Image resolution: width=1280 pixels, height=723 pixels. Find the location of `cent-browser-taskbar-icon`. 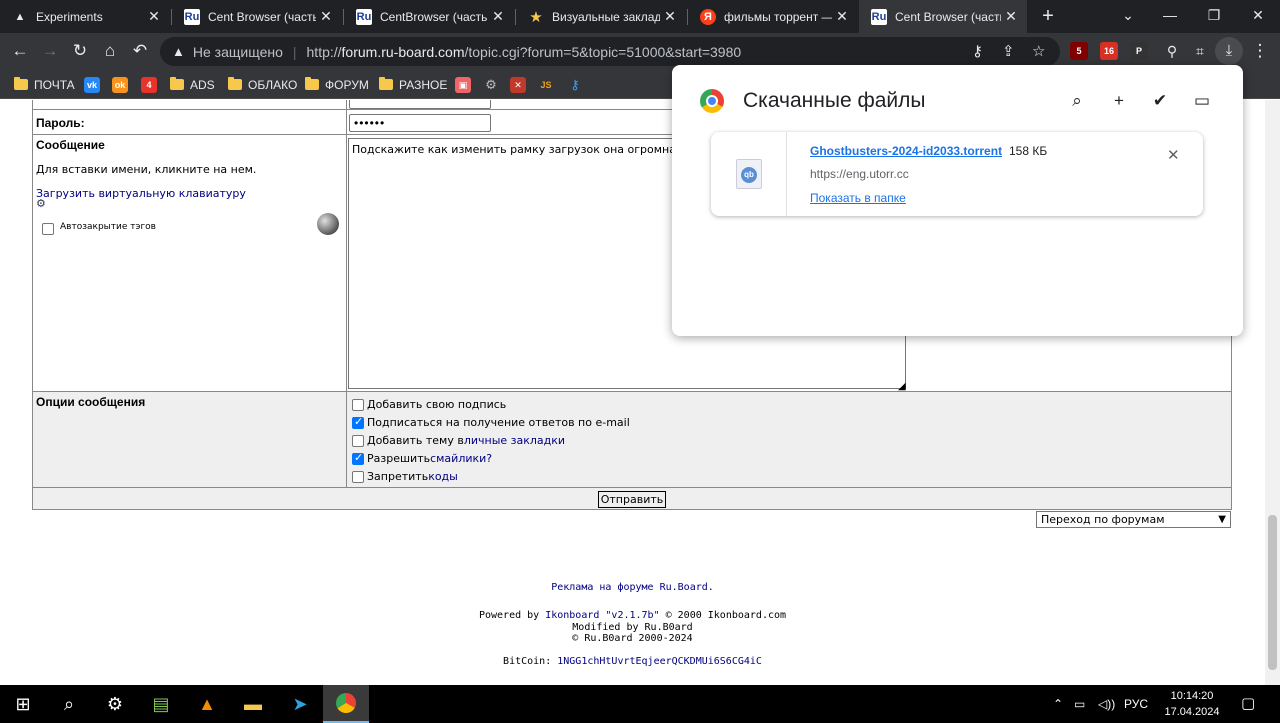

cent-browser-taskbar-icon is located at coordinates (346, 704).